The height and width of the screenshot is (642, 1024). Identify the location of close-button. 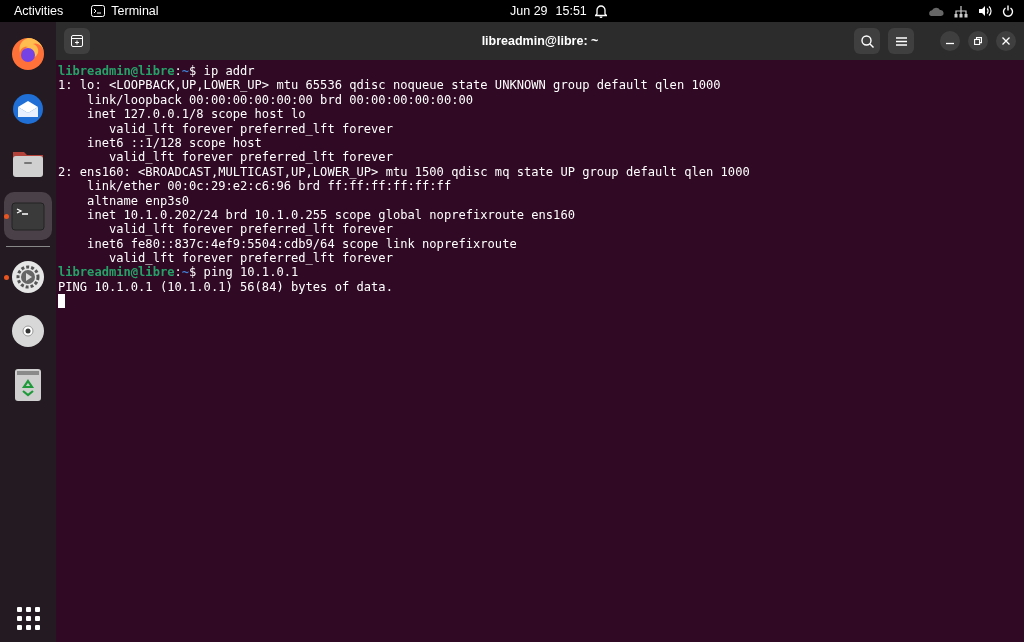
(1006, 41).